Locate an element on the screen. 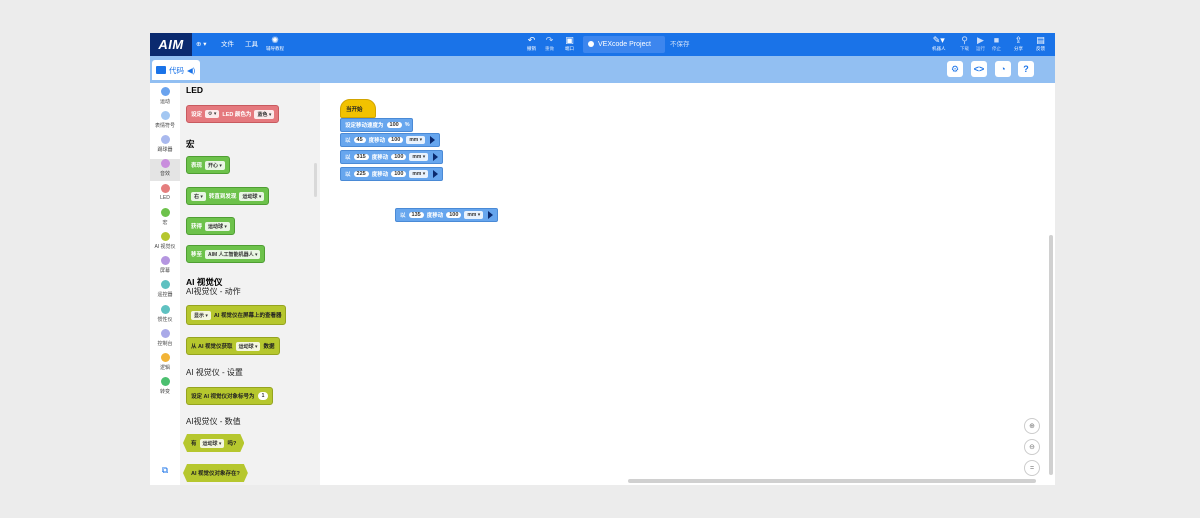  loose-move-at-angle-block: 以 135 度移动 100 mm is located at coordinates (447, 215).